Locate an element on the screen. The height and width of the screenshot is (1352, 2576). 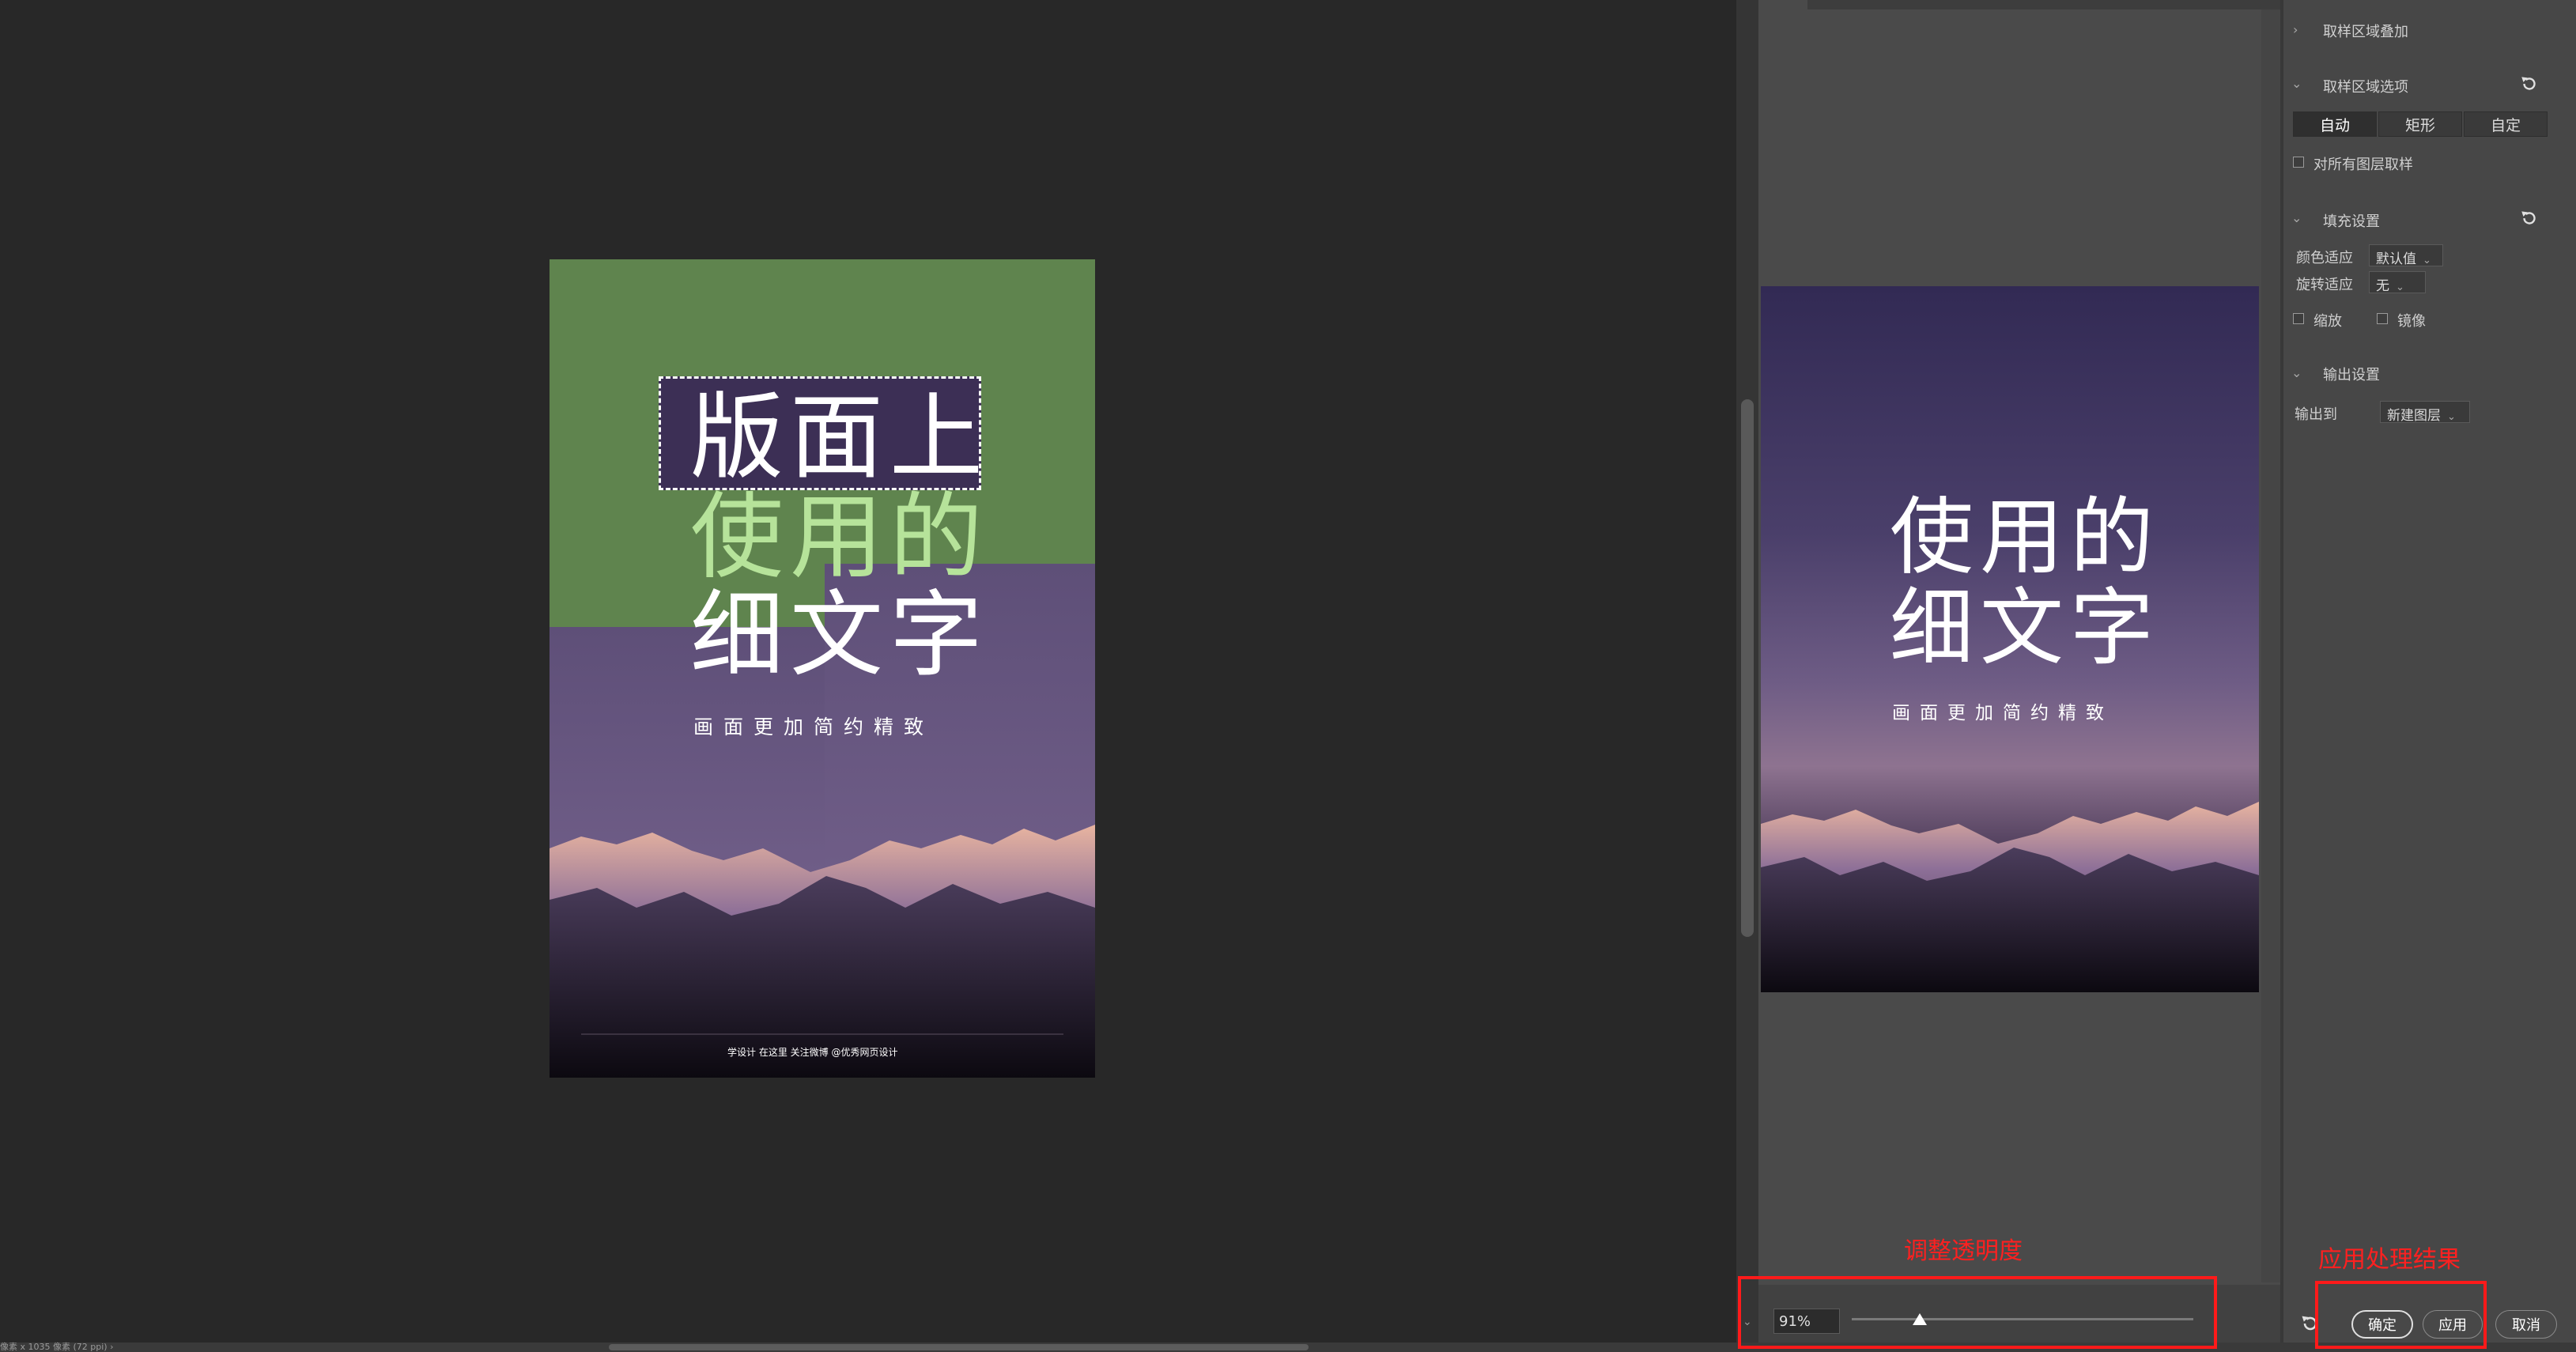
preview-subtitle: 画面更加简约精致 is located at coordinates (2002, 713).